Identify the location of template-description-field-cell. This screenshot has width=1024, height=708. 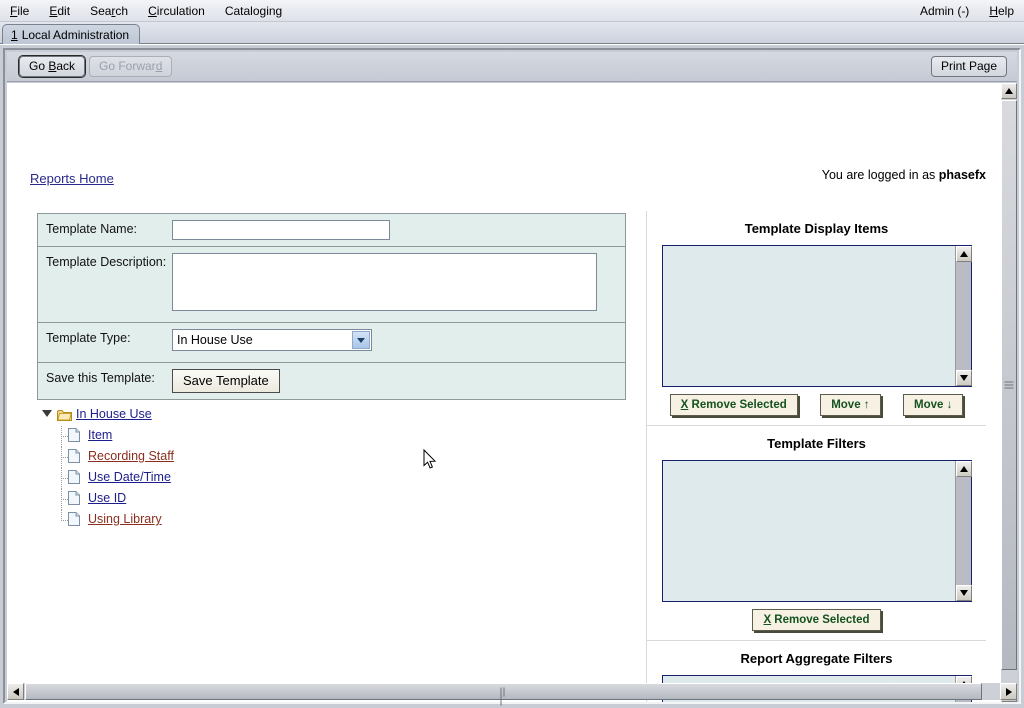
(398, 284).